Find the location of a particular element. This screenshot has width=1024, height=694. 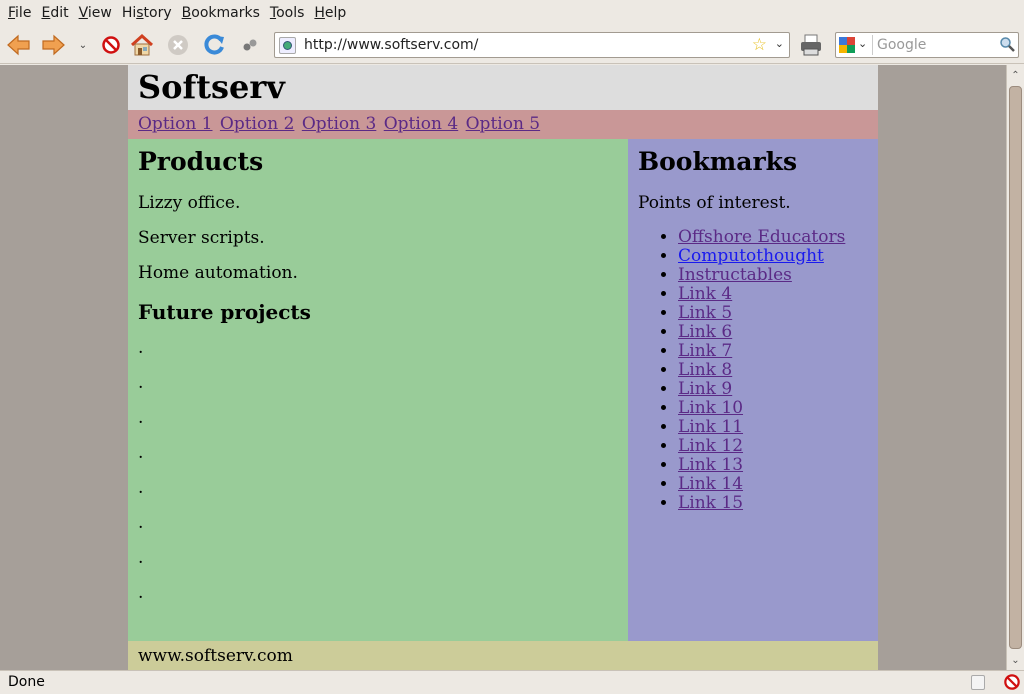

product-item: Lizzy office. is located at coordinates (189, 203).